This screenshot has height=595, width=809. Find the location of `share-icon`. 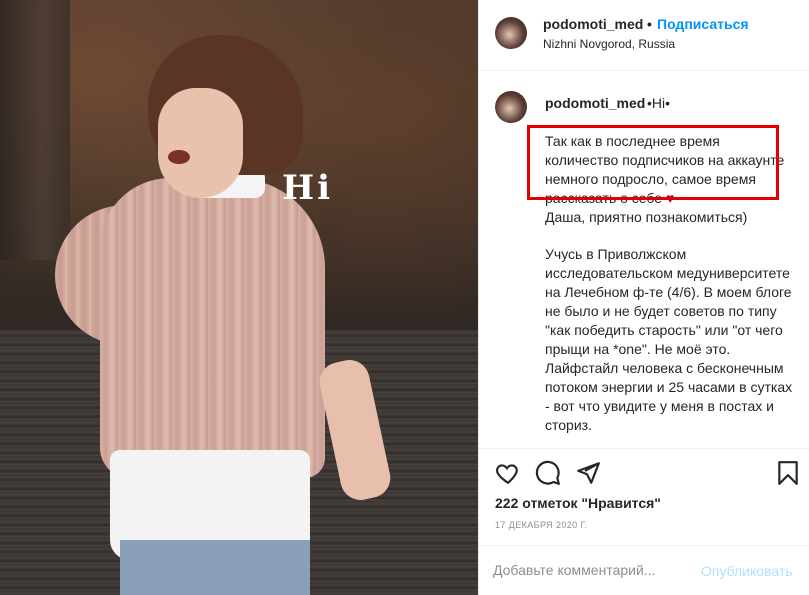

share-icon is located at coordinates (588, 473).